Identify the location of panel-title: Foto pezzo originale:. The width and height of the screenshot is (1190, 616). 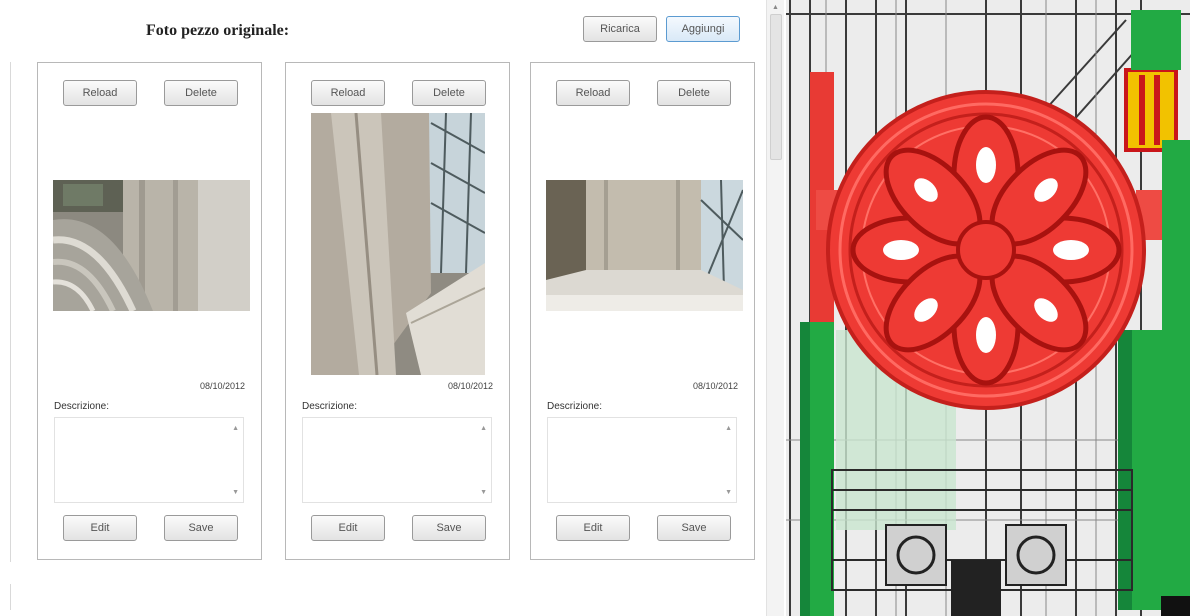
(218, 30).